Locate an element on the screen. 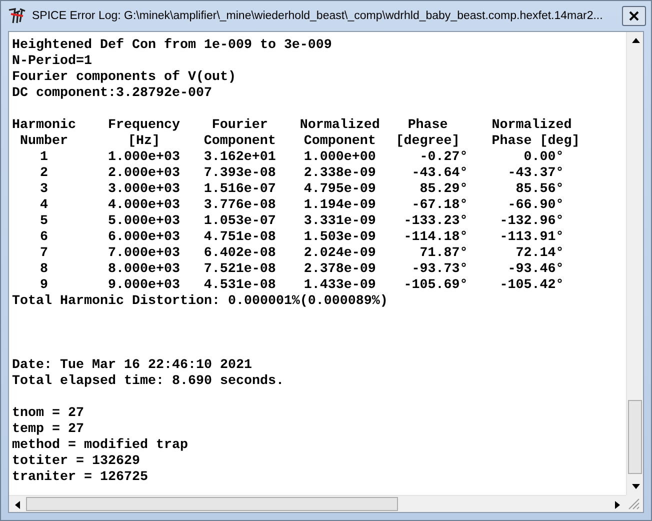  table-cell: 3.162e+01 is located at coordinates (240, 158).